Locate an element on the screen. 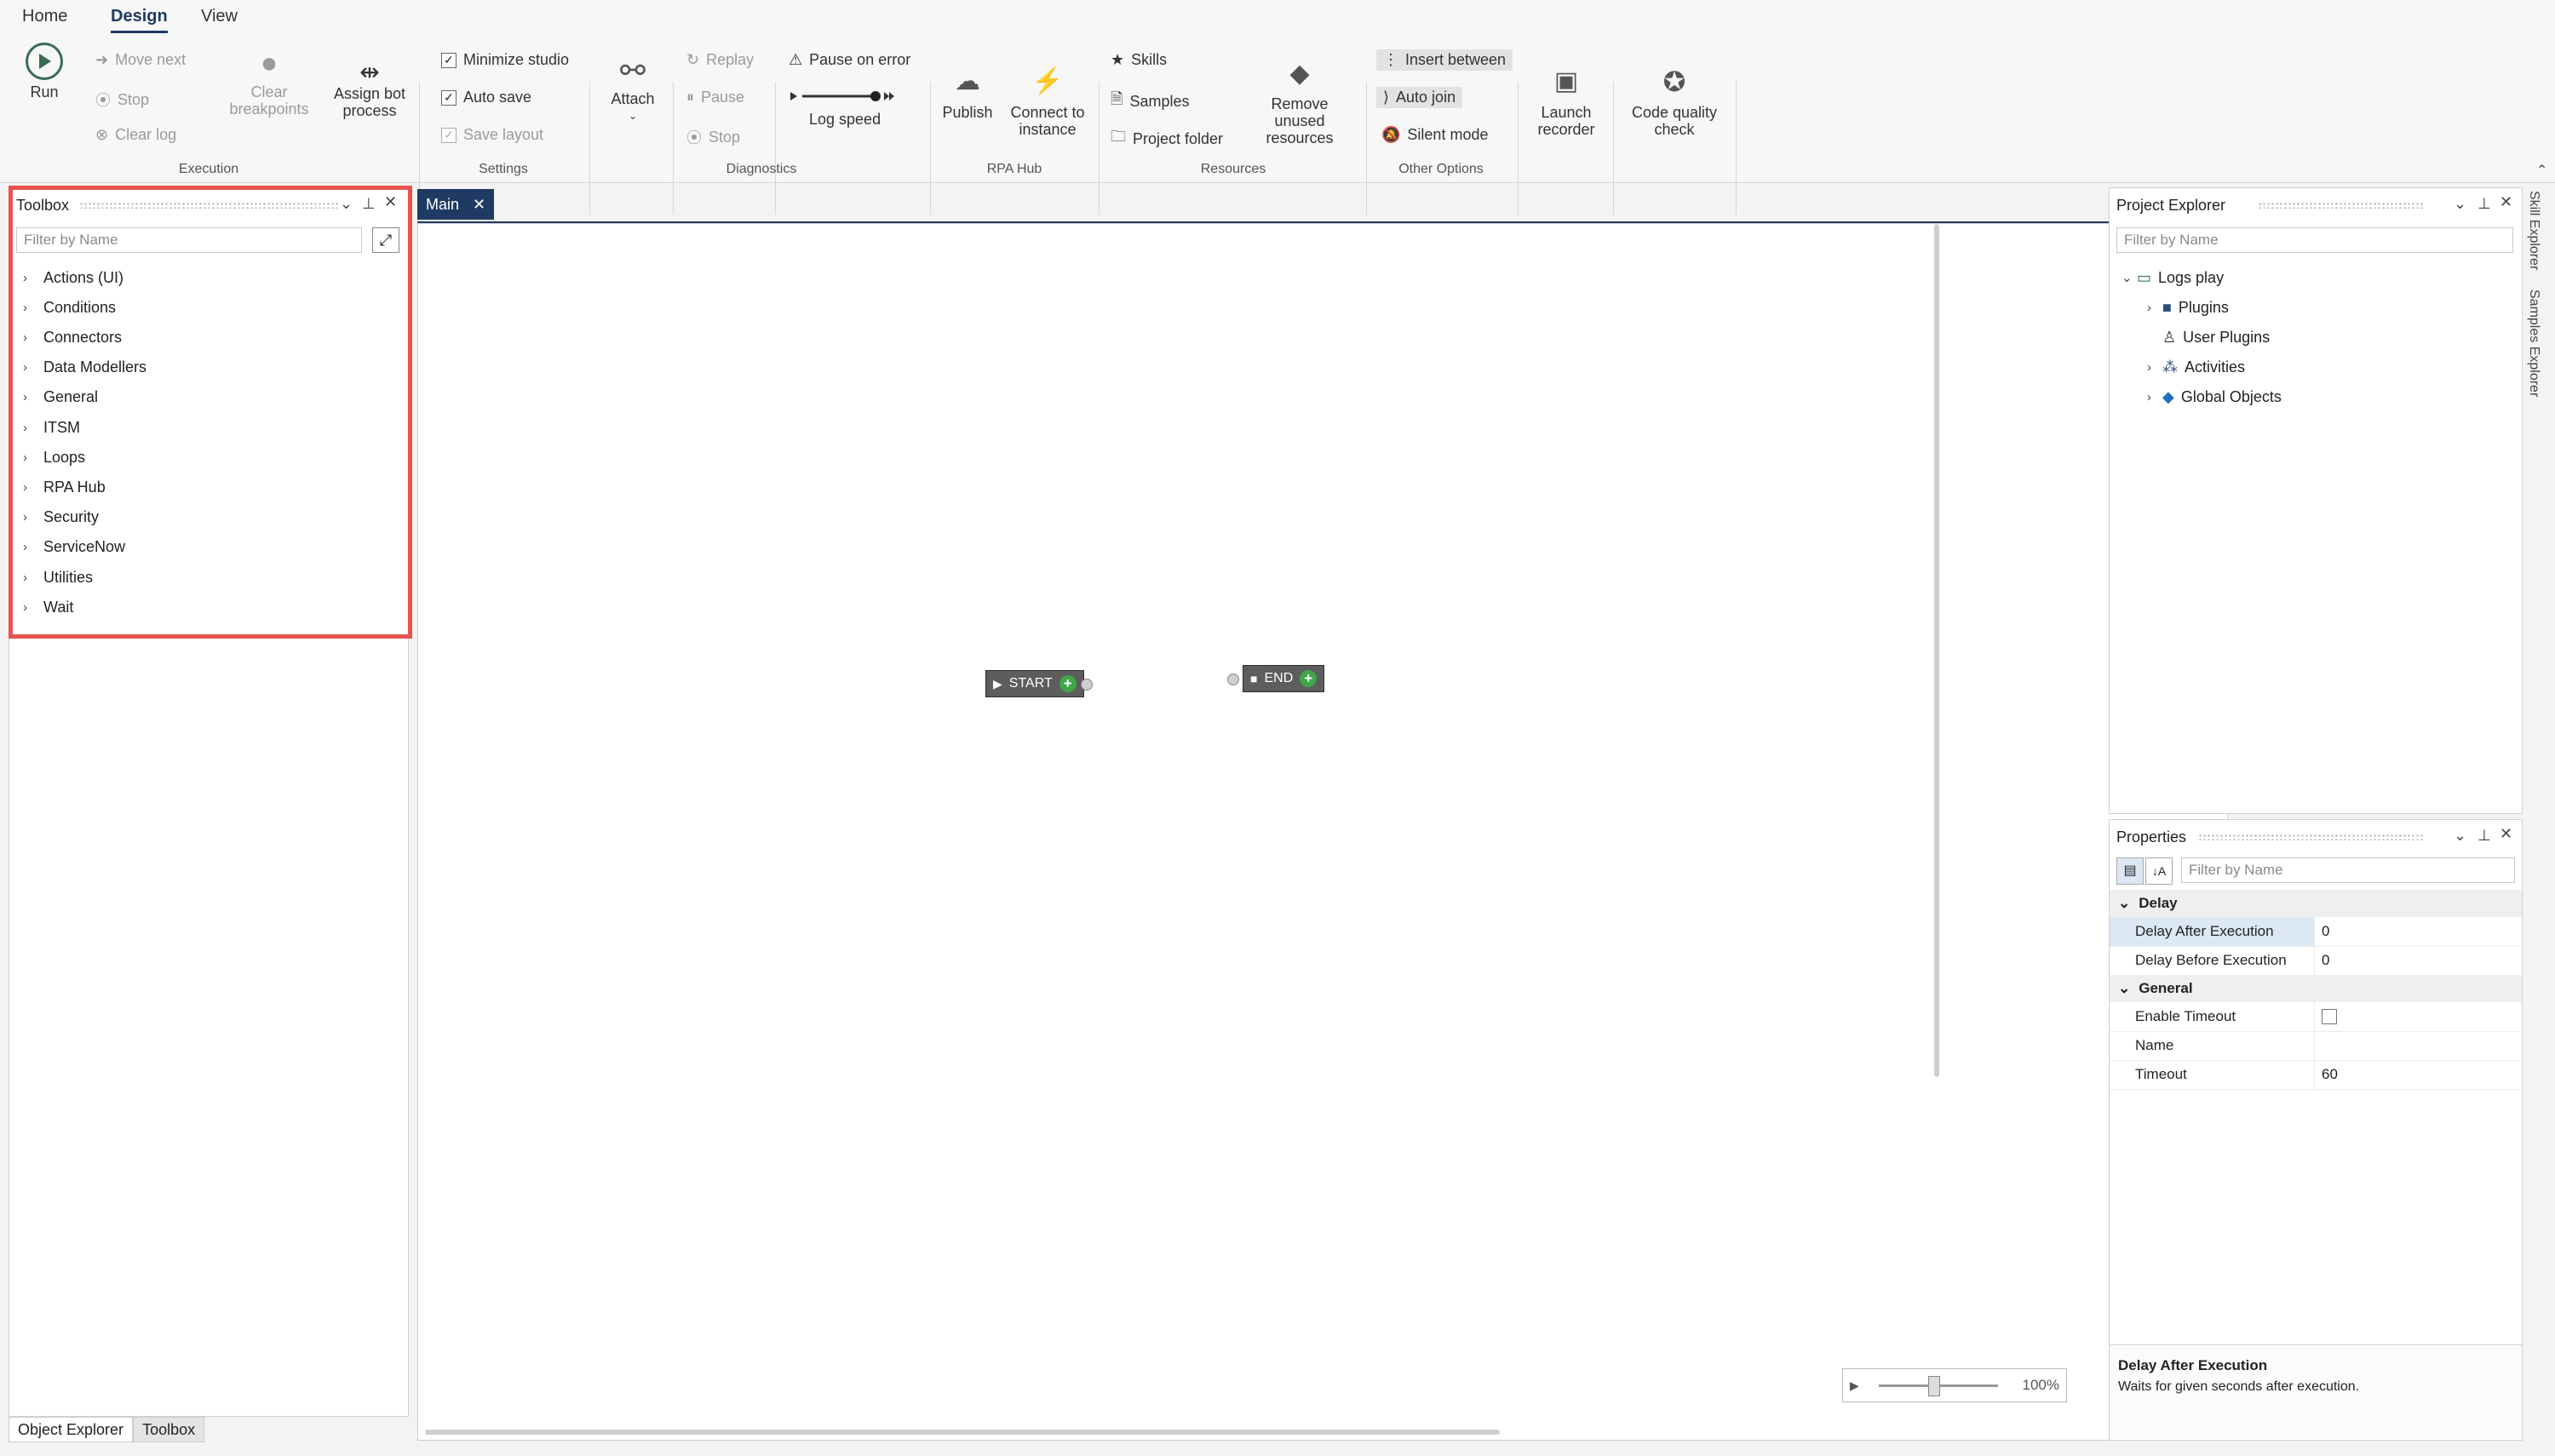 The image size is (2555, 1456). start-node: ▶ START + is located at coordinates (1034, 684).